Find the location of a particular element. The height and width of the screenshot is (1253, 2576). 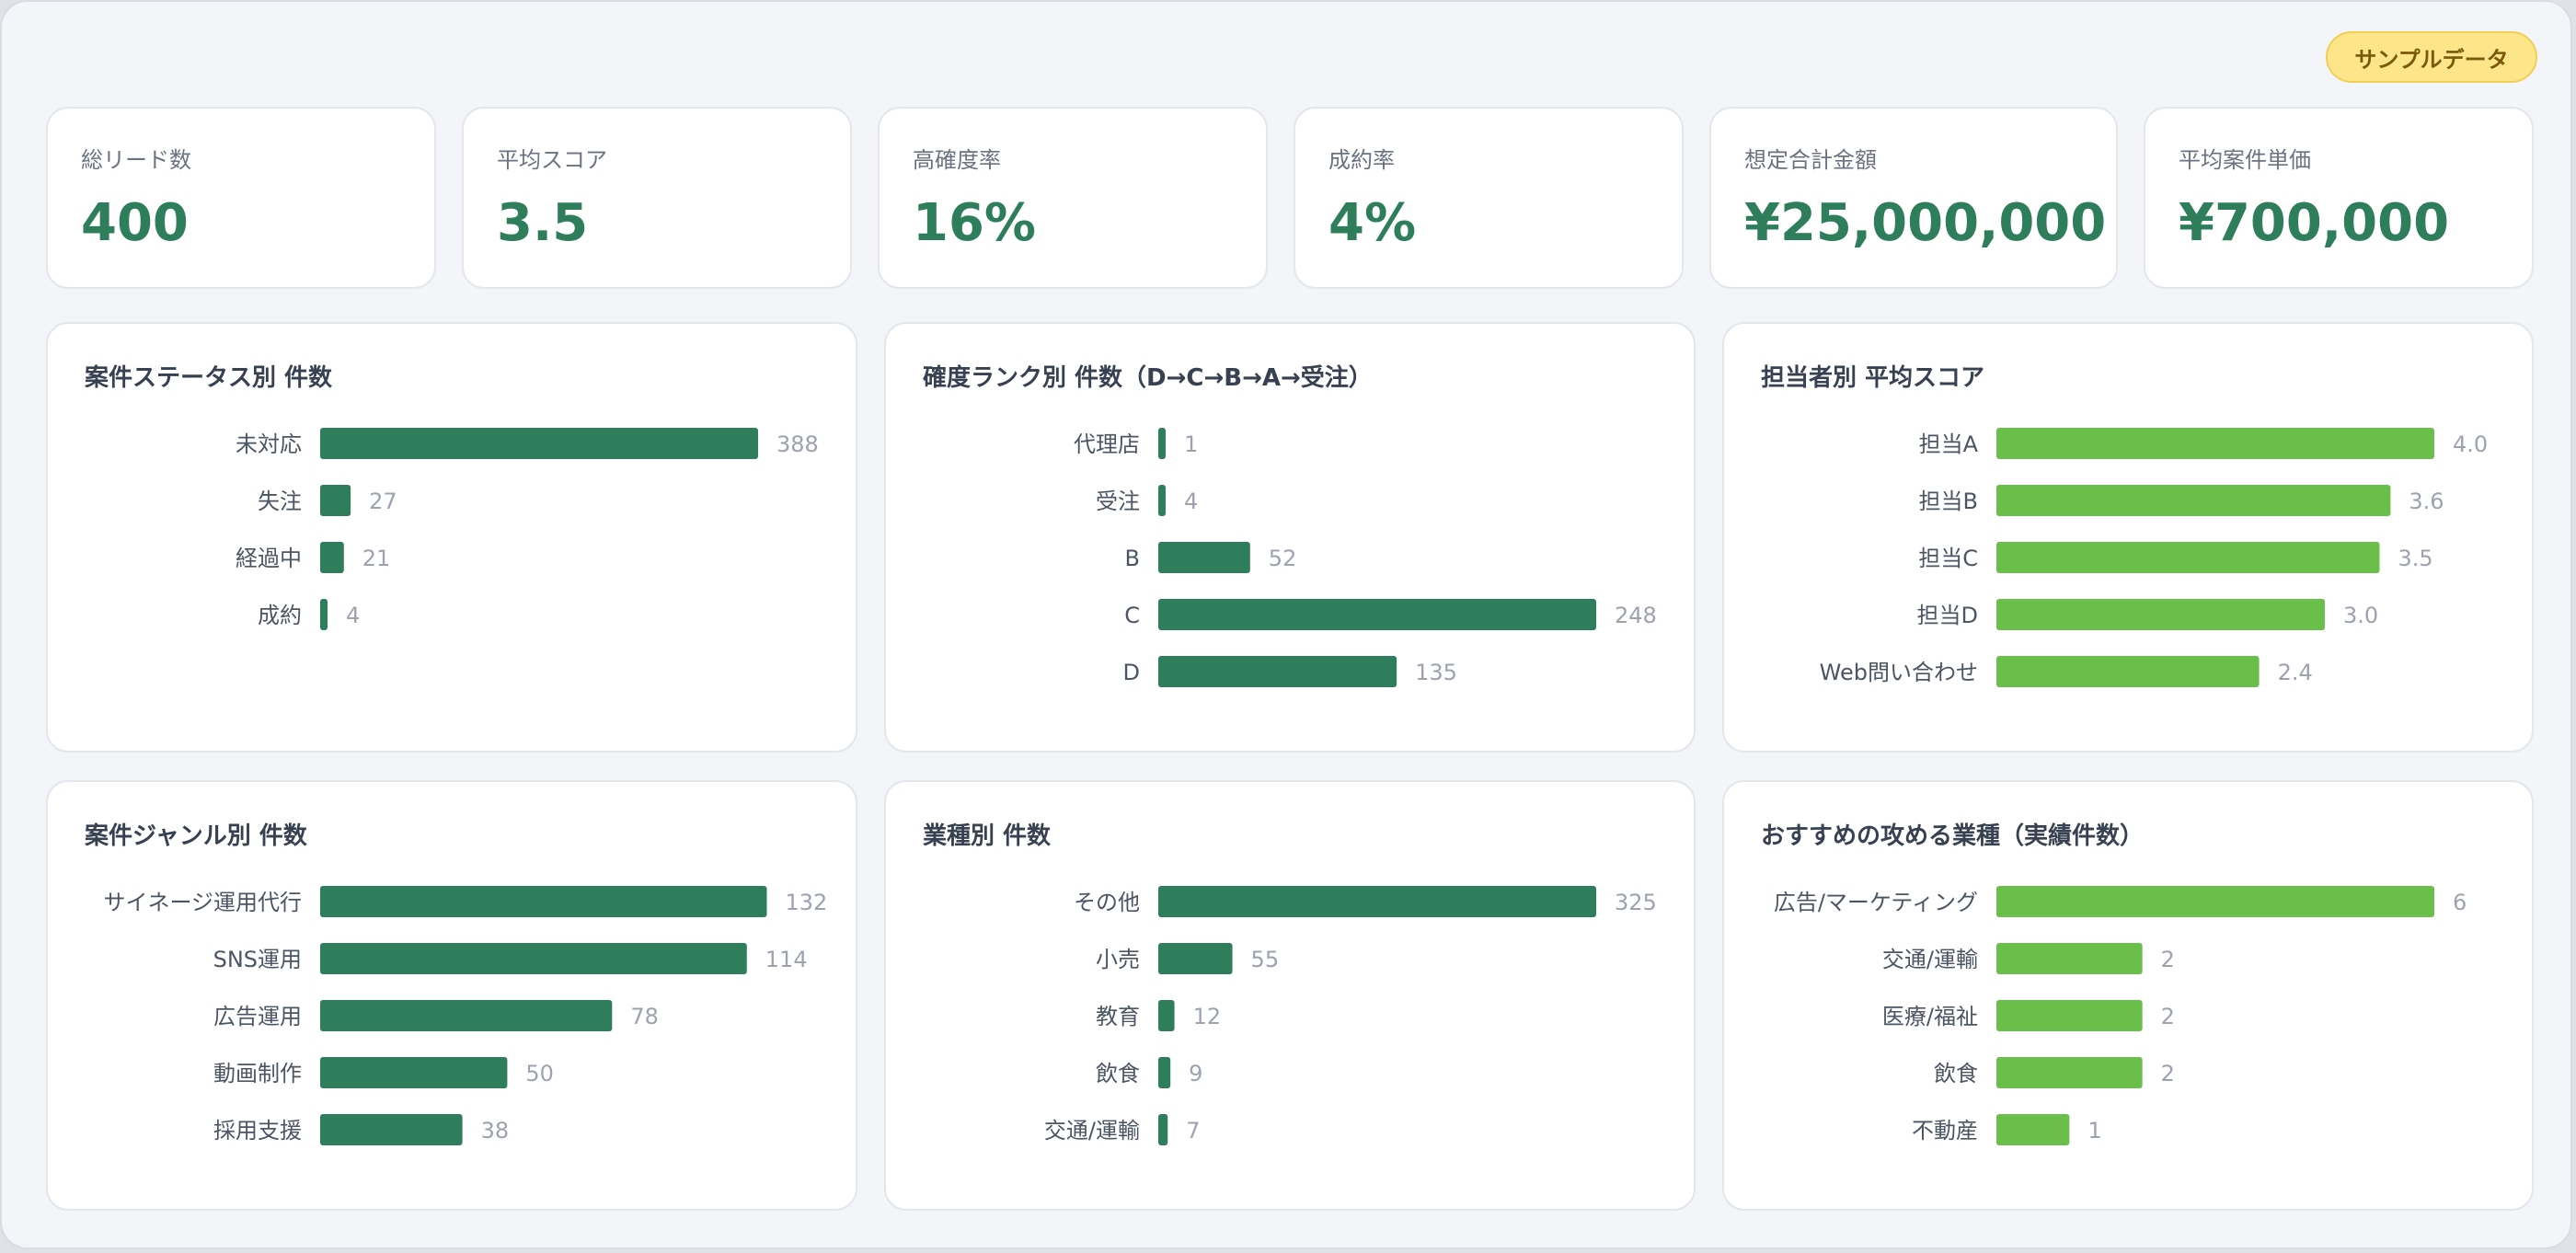

bar-category-label: SNS運用 is located at coordinates (257, 960).